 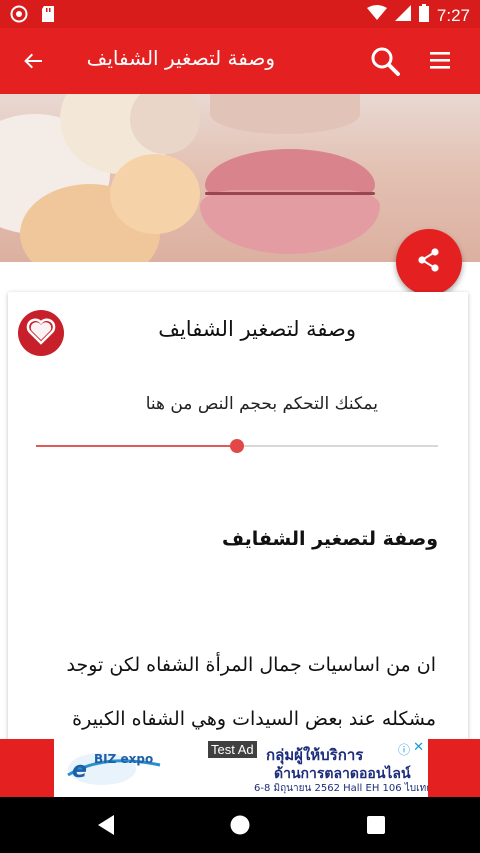 I want to click on info-icon: ⓘ, so click(x=404, y=749).